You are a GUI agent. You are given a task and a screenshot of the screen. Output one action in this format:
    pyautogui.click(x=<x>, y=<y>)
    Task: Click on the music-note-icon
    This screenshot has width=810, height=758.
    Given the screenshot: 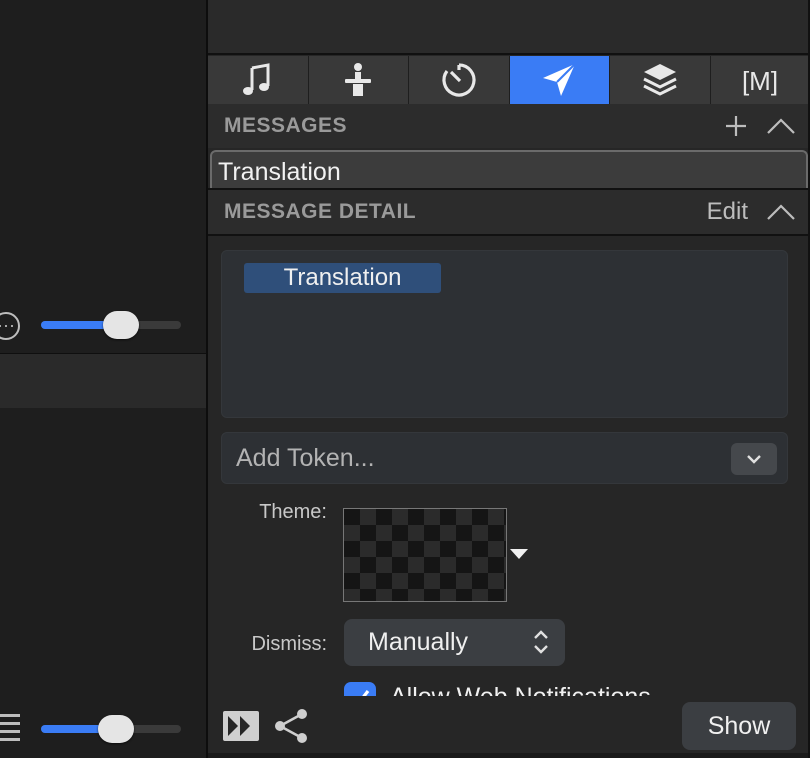 What is the action you would take?
    pyautogui.click(x=256, y=79)
    